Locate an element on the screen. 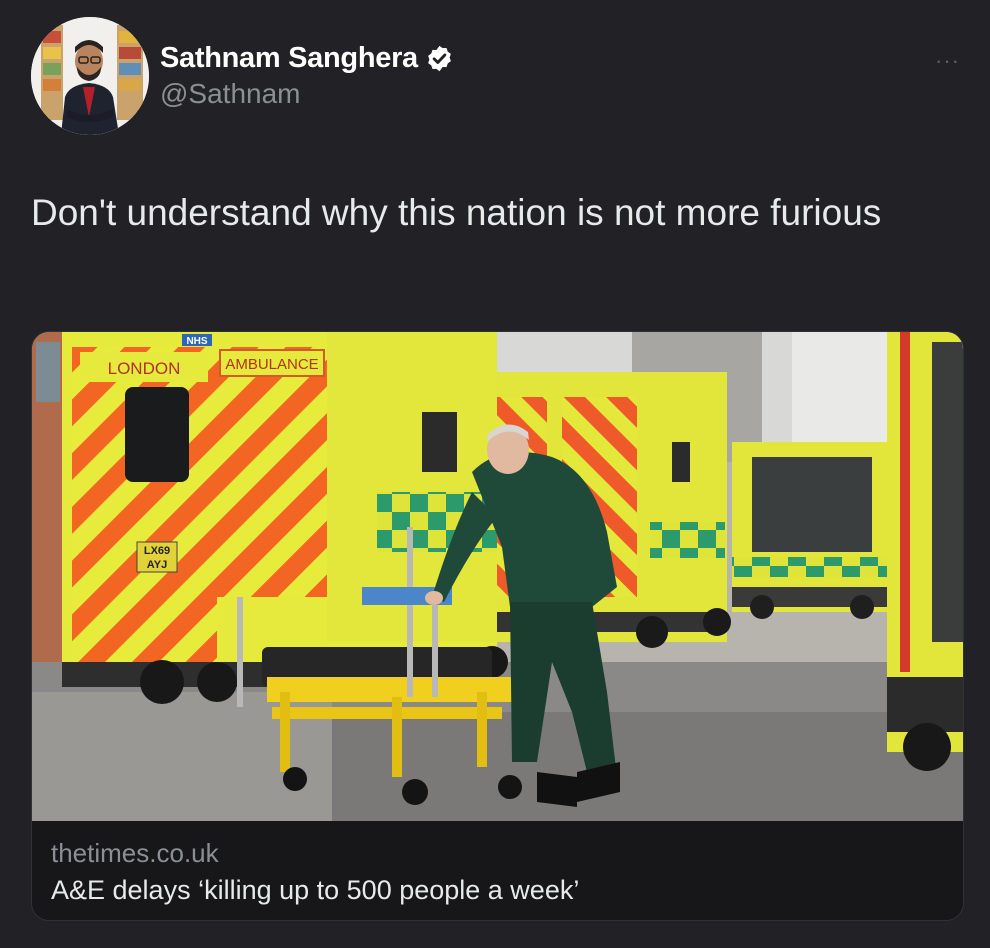 The width and height of the screenshot is (990, 948). avatar is located at coordinates (90, 76).